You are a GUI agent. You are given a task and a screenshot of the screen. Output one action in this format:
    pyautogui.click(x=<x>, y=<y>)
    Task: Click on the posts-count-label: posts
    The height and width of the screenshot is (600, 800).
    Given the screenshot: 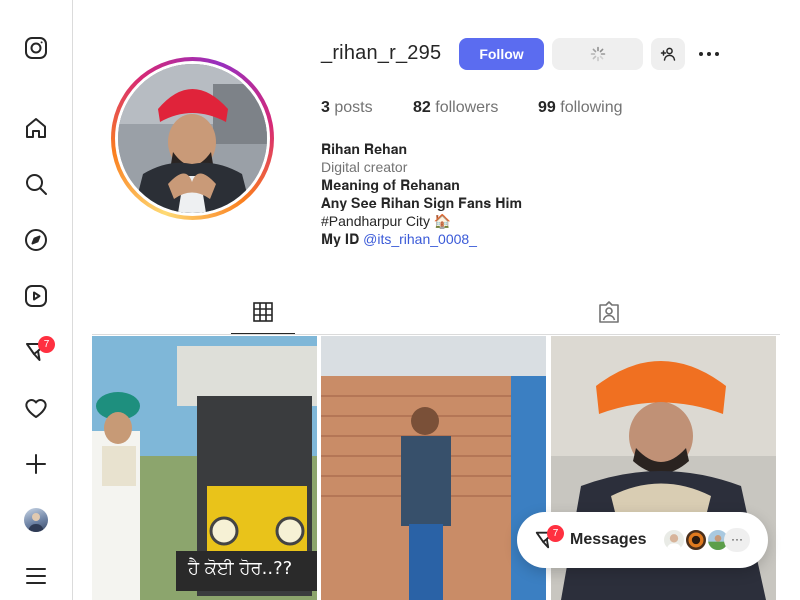 What is the action you would take?
    pyautogui.click(x=353, y=107)
    